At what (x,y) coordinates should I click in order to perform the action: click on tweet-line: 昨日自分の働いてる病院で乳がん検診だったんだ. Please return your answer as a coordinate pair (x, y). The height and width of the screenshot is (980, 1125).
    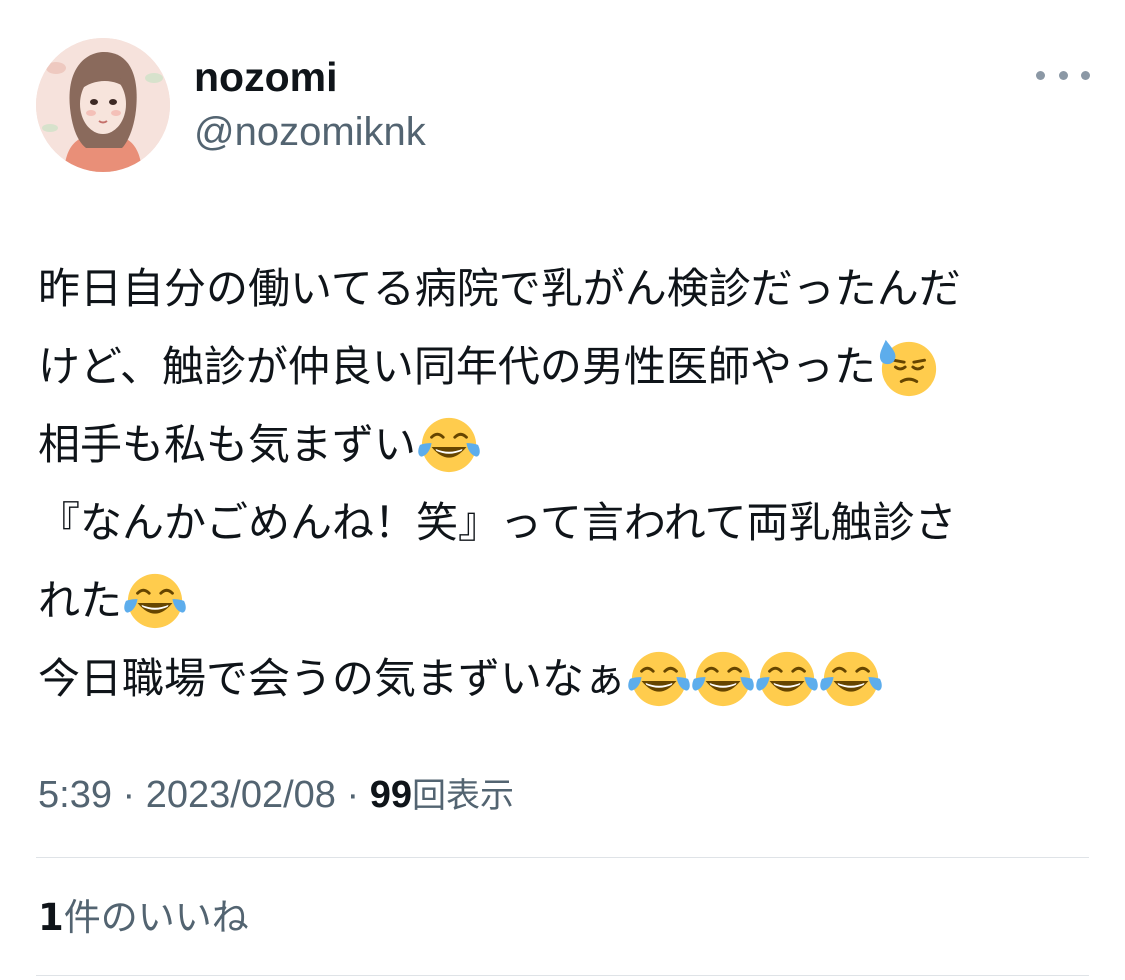
    Looking at the image, I should click on (568, 289).